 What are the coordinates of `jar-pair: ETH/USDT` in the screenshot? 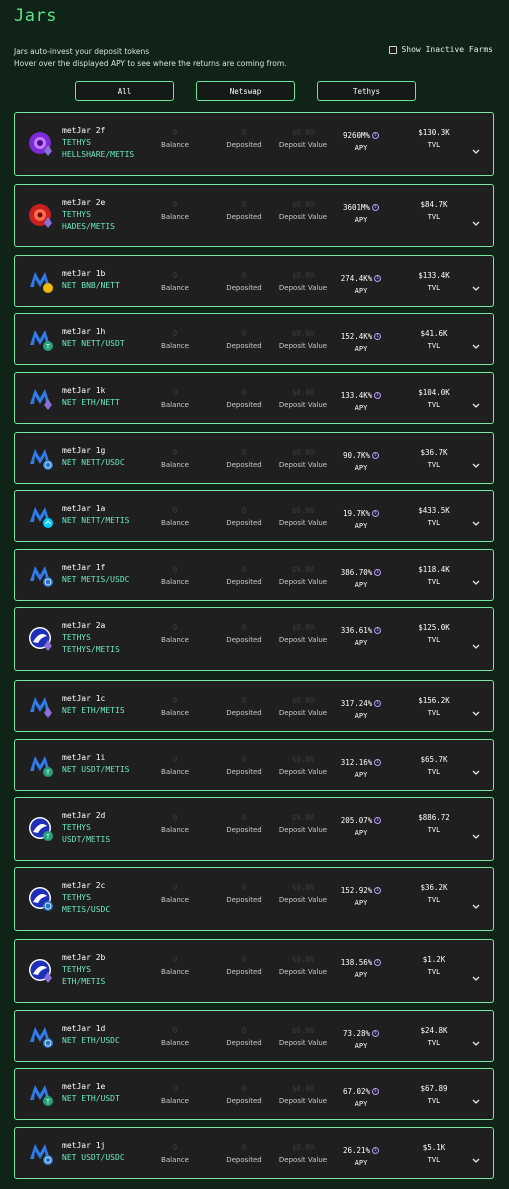 It's located at (100, 1098).